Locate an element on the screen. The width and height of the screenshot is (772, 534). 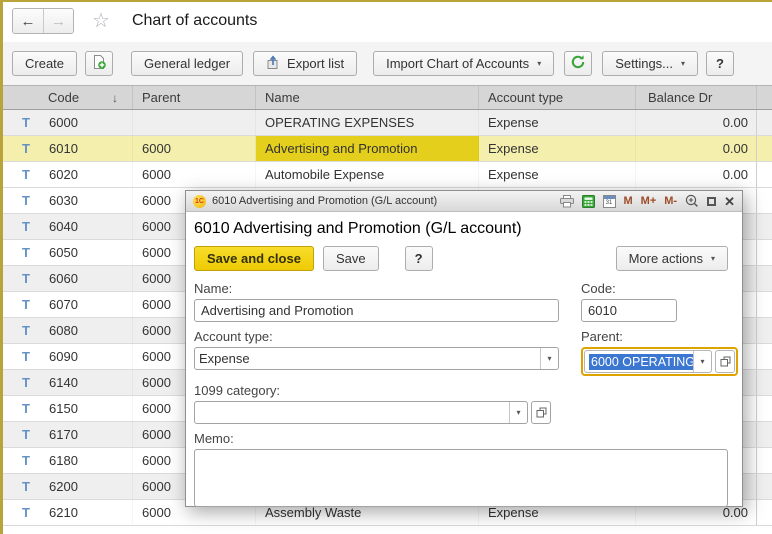
memory-m-button: M is located at coordinates (628, 201).